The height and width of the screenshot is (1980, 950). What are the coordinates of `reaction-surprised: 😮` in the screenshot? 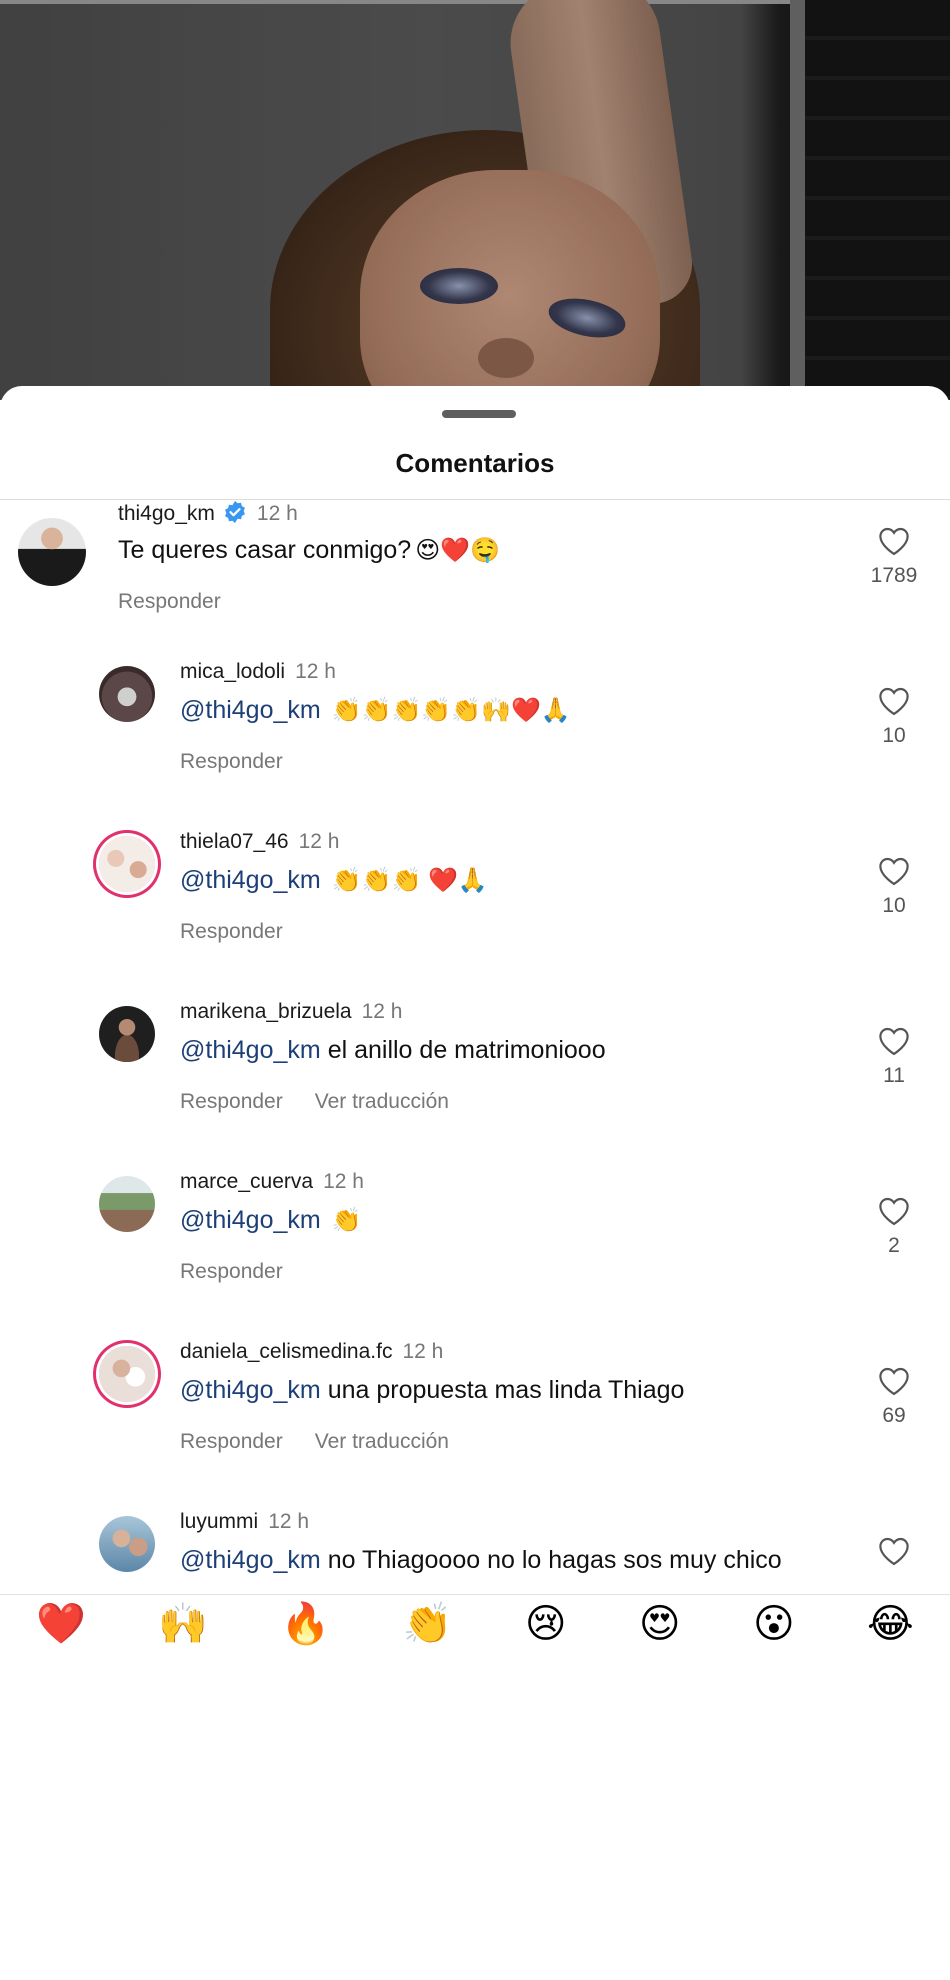 It's located at (774, 1624).